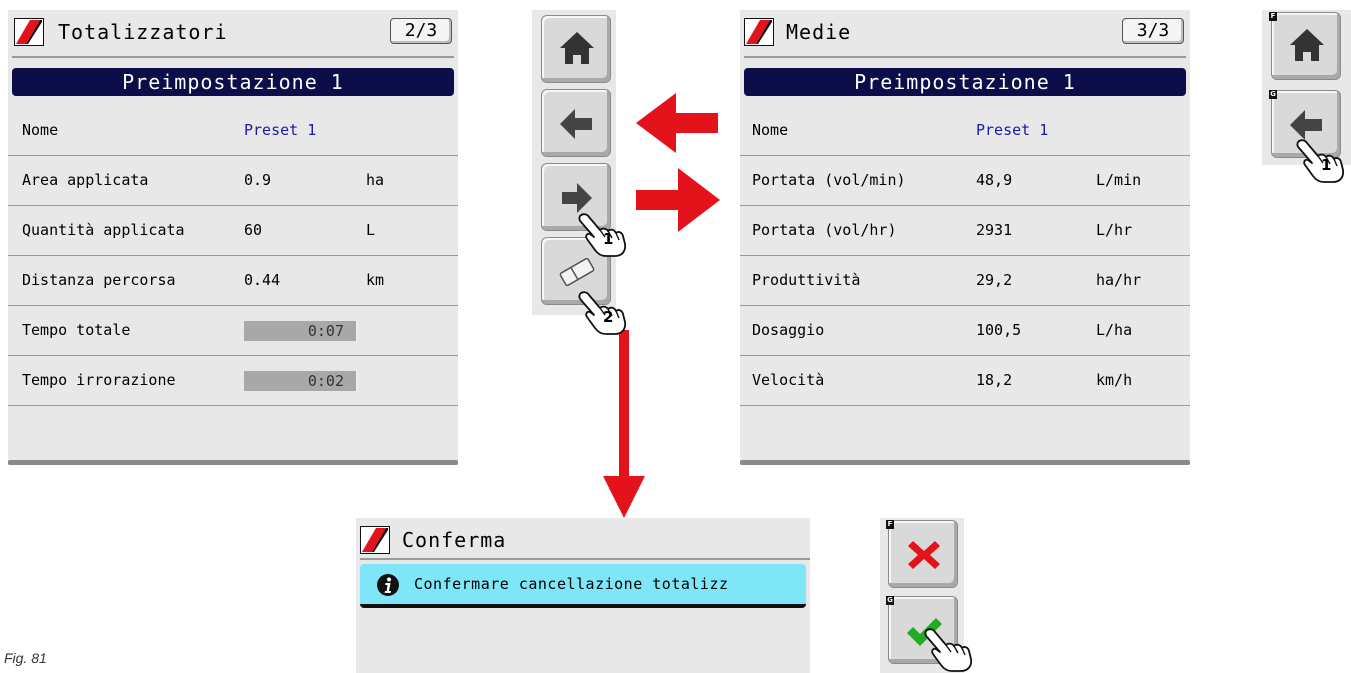 The height and width of the screenshot is (673, 1351). I want to click on row-value: 0.44, so click(262, 280).